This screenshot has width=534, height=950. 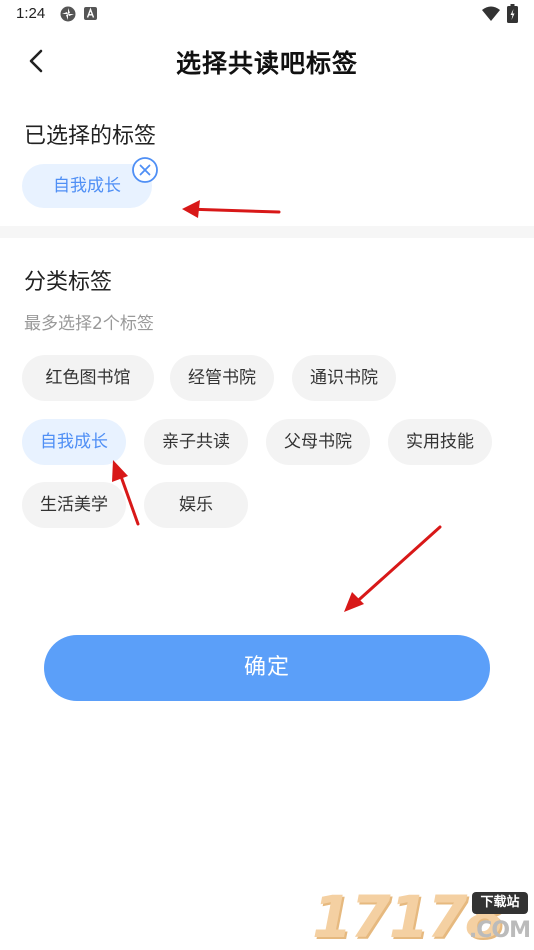 What do you see at coordinates (90, 136) in the screenshot?
I see `selected-tags-heading: 已选择的标签` at bounding box center [90, 136].